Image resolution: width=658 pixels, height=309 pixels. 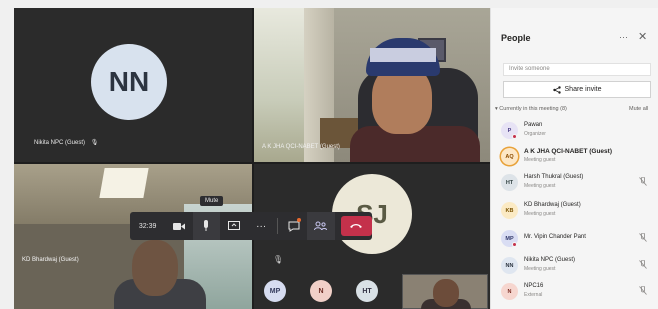 What do you see at coordinates (147, 226) in the screenshot?
I see `meeting-timer: 32:39` at bounding box center [147, 226].